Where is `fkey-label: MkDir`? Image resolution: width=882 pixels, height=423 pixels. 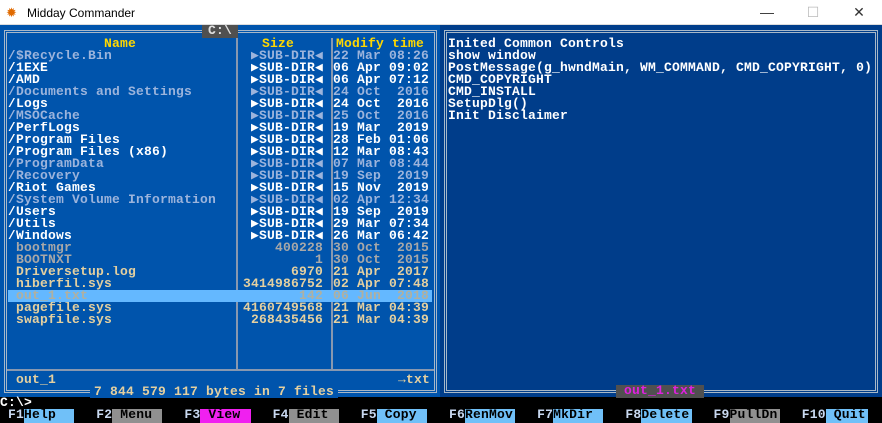
fkey-label: MkDir is located at coordinates (578, 415).